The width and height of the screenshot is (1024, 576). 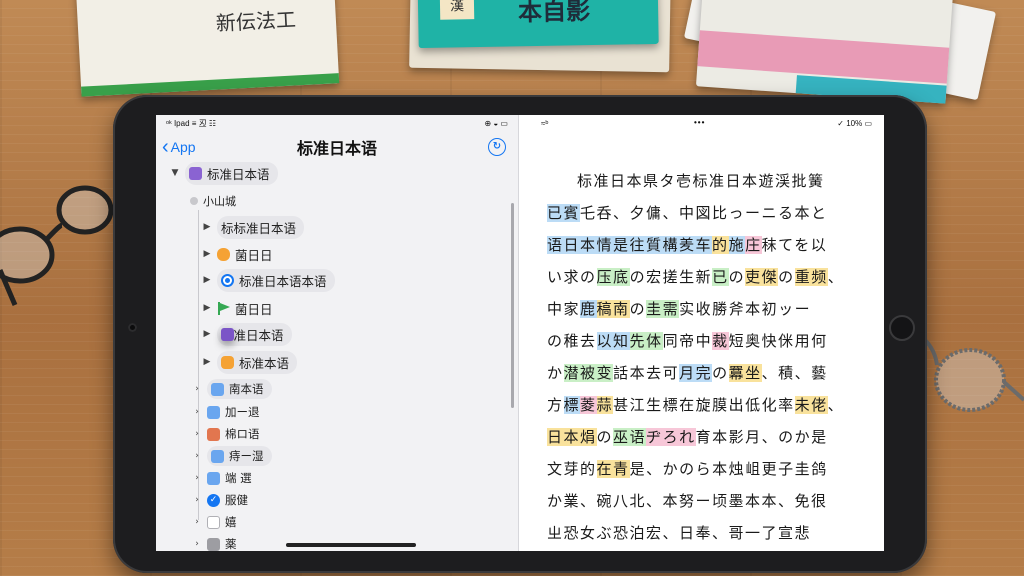 I want to click on tree-item: 小山城, so click(x=213, y=201).